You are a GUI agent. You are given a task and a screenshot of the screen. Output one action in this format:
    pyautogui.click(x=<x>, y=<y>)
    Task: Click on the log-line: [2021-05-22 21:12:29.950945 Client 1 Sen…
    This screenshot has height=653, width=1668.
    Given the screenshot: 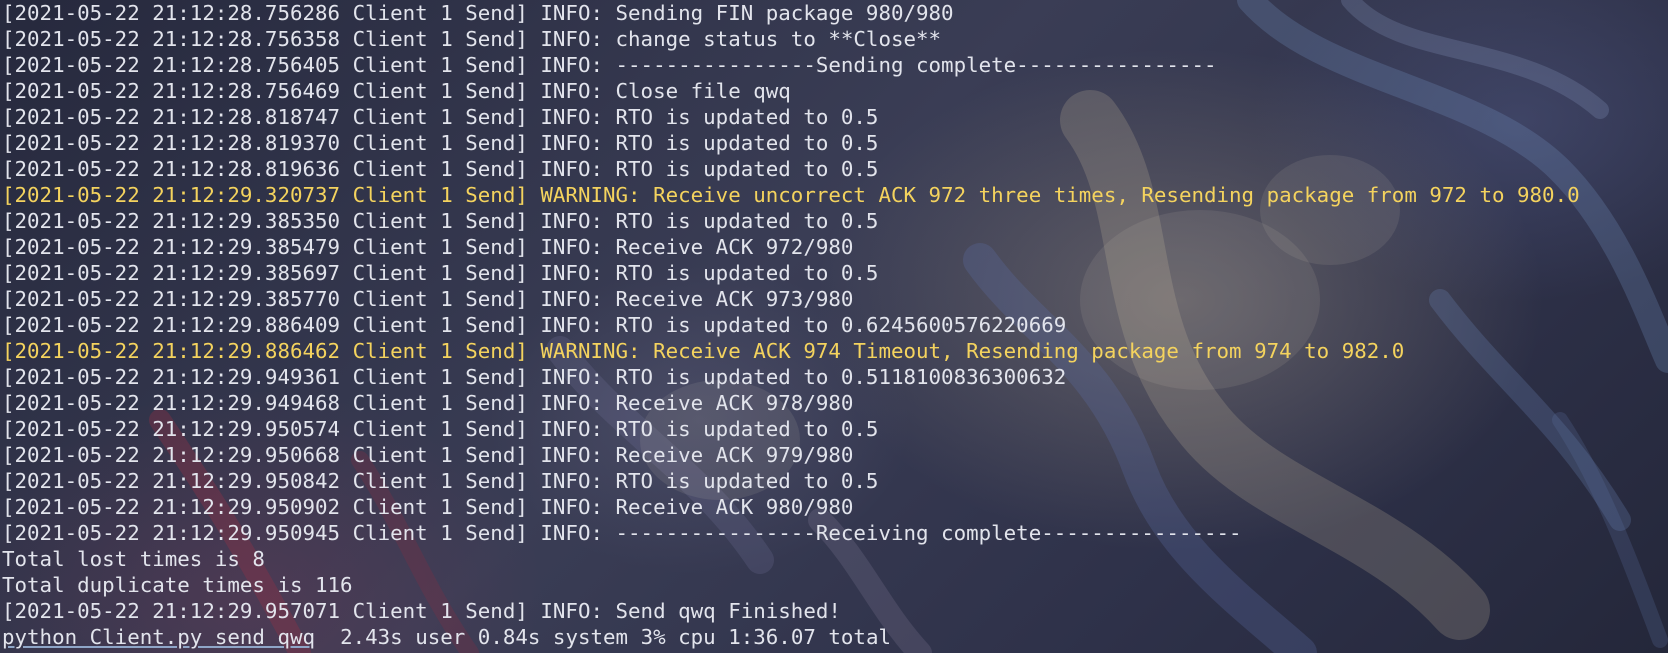 What is the action you would take?
    pyautogui.click(x=622, y=533)
    